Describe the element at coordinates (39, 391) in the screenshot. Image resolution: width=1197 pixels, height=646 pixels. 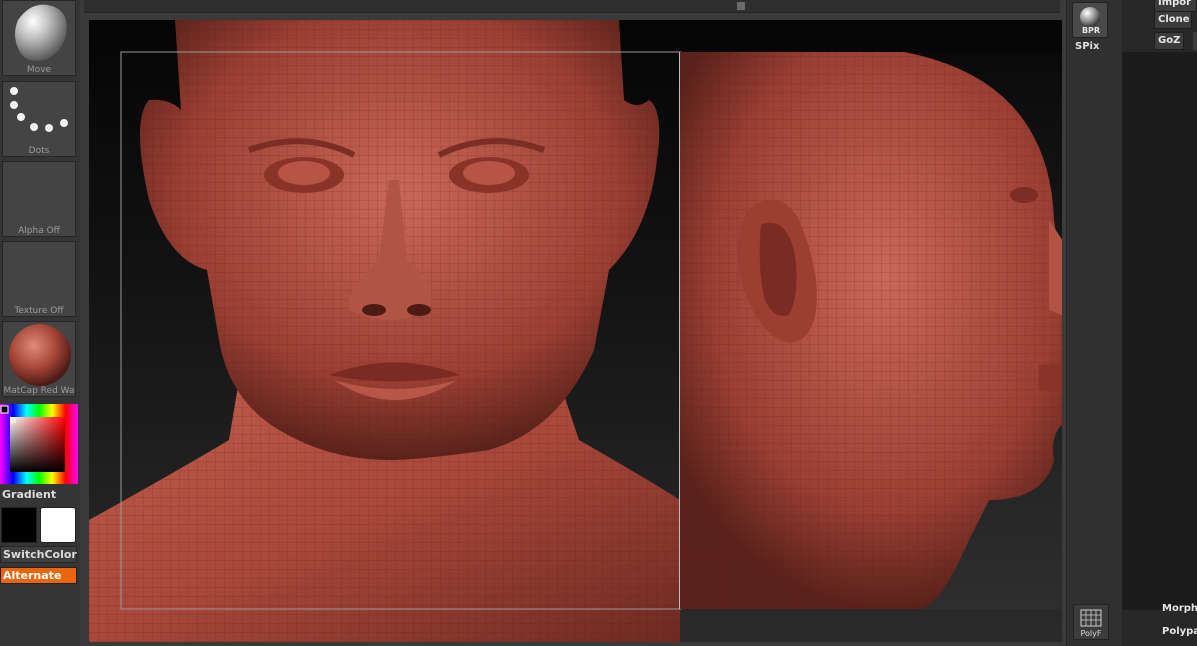
I see `material-label: MatCap Red Wa` at that location.